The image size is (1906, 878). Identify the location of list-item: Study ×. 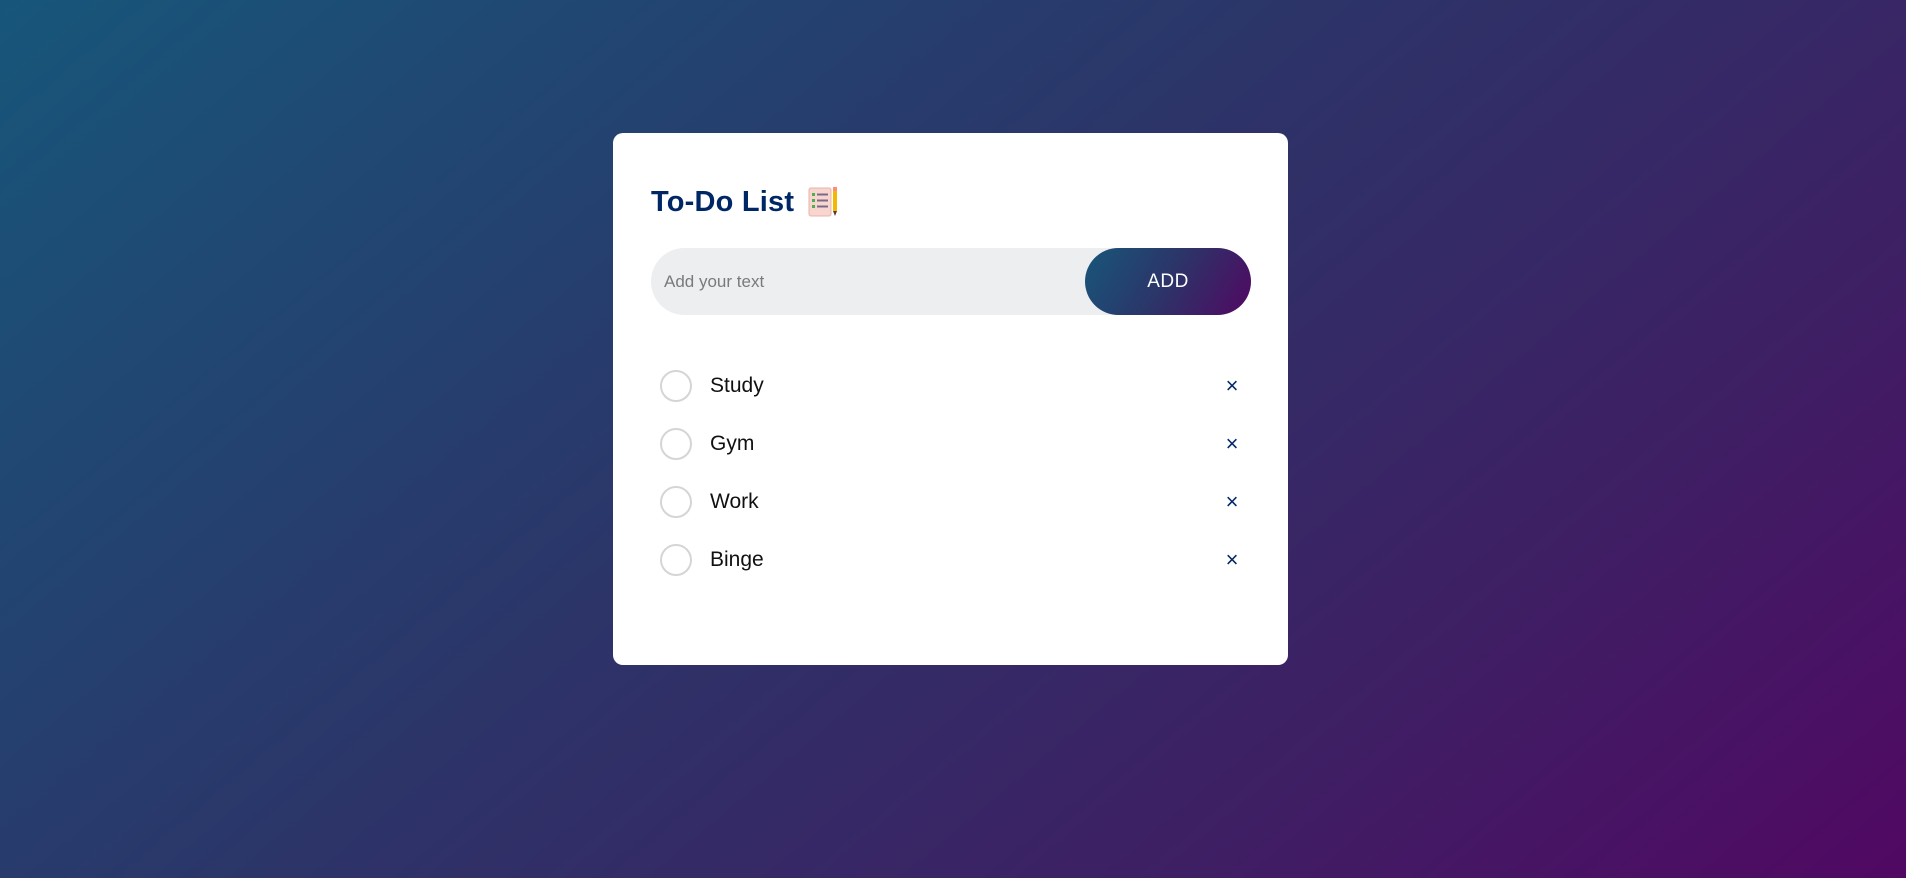
(955, 386).